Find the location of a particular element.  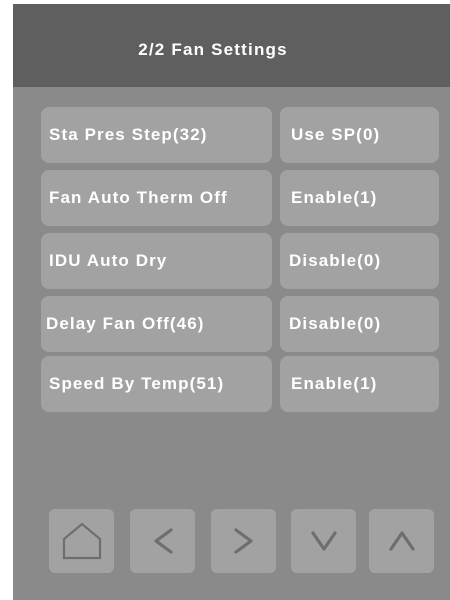

setting-value-speed-by-temp: Enable(1) is located at coordinates (359, 384).